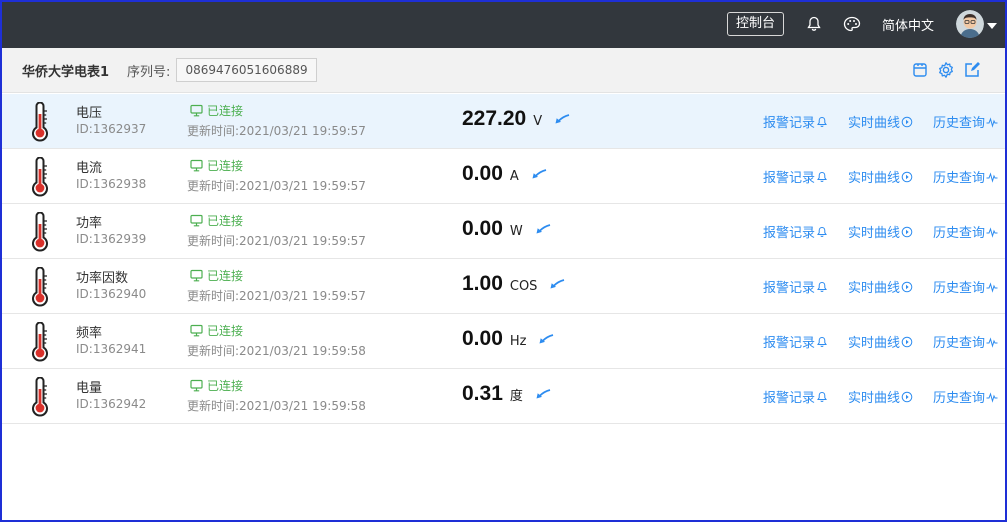 This screenshot has height=522, width=1007. What do you see at coordinates (970, 24) in the screenshot?
I see `user-avatar` at bounding box center [970, 24].